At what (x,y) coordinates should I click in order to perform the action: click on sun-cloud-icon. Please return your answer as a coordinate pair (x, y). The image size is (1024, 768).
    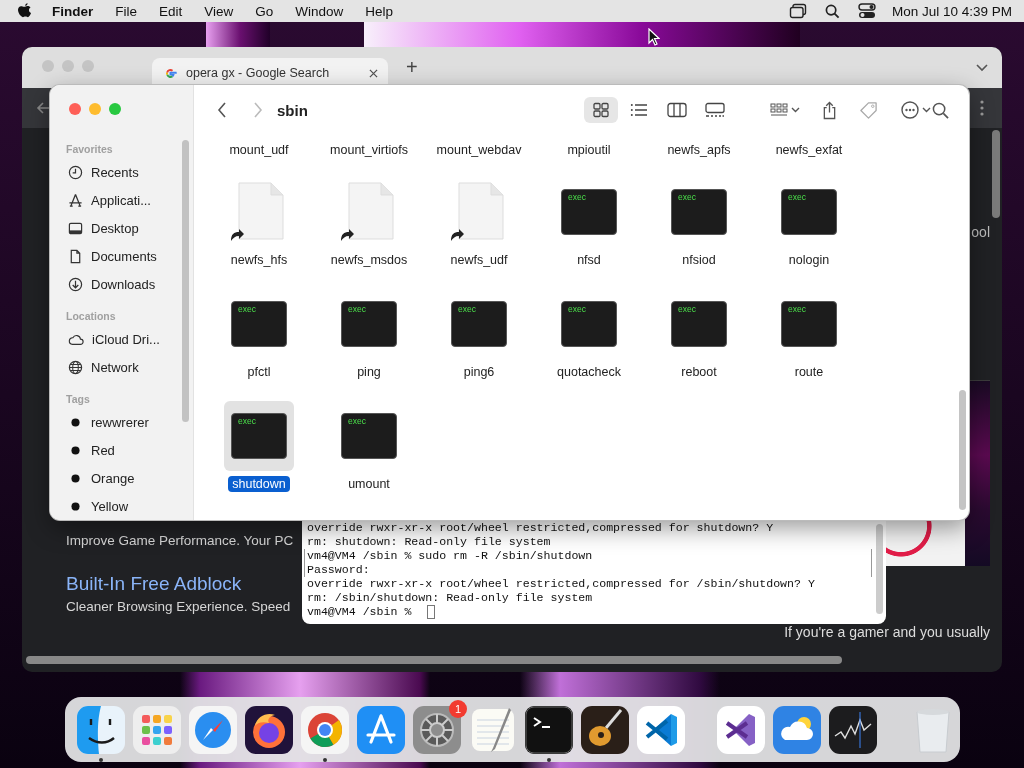
    Looking at the image, I should click on (797, 729).